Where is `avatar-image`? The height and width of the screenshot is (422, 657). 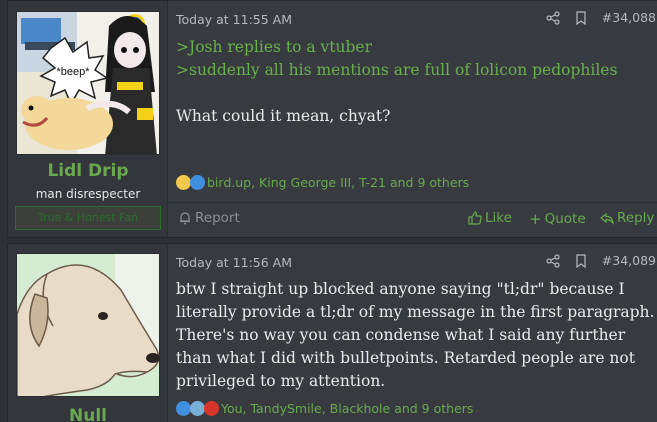
avatar-image is located at coordinates (88, 325).